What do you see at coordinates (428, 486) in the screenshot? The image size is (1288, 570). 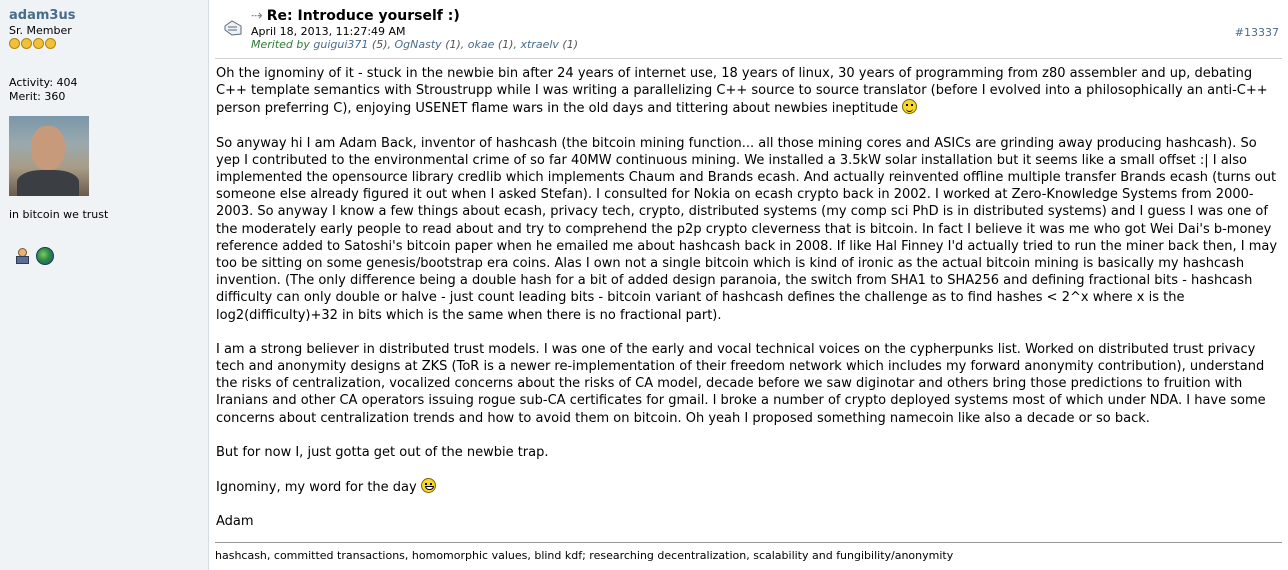 I see `grin-icon` at bounding box center [428, 486].